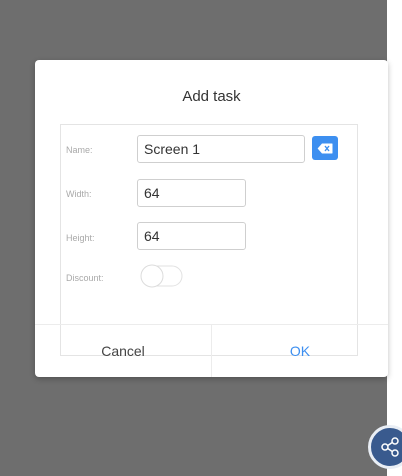 This screenshot has width=402, height=476. I want to click on ok-button: OK, so click(300, 351).